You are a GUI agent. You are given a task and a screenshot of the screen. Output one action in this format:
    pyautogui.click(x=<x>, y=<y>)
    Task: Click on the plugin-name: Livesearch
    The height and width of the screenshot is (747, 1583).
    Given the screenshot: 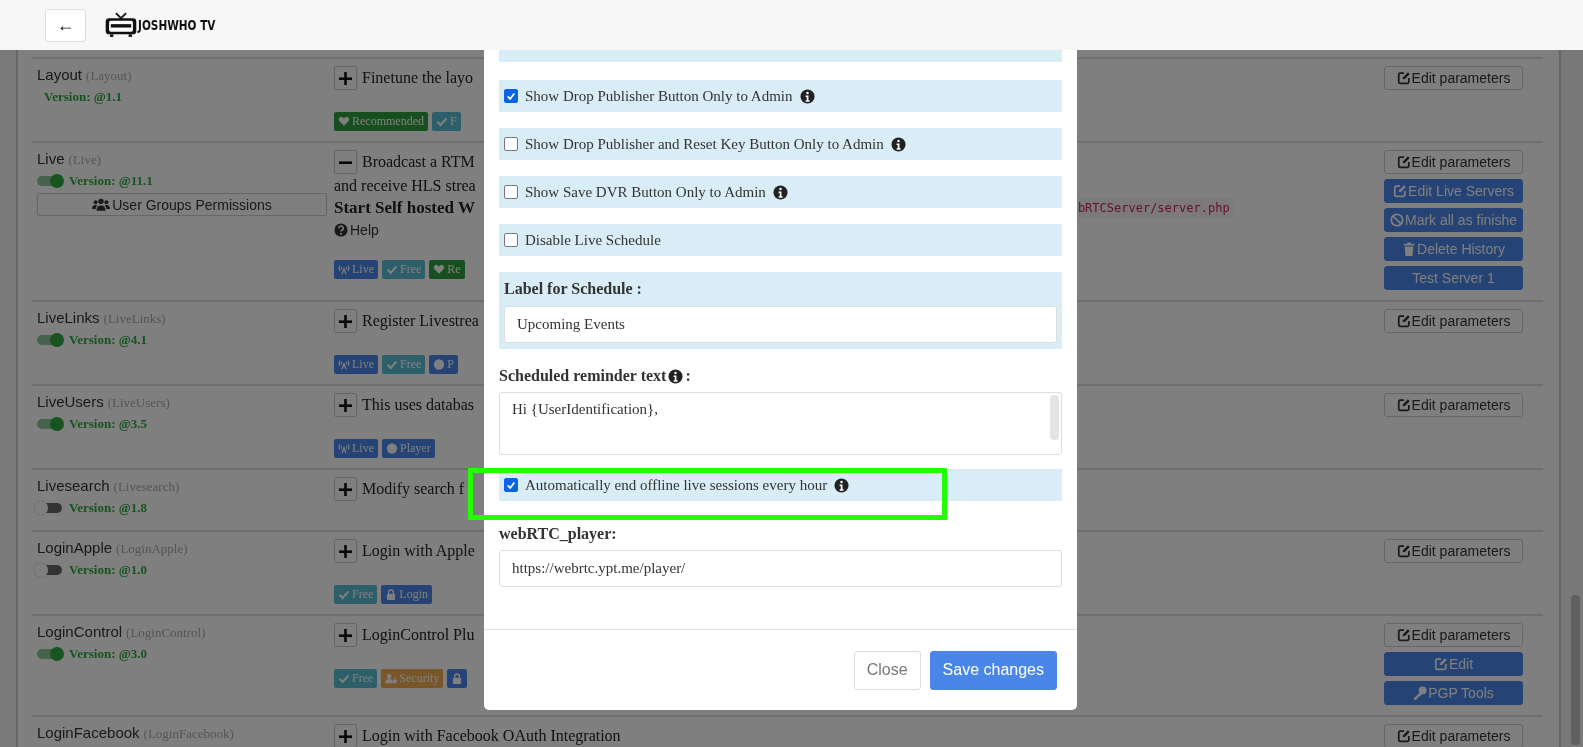 What is the action you would take?
    pyautogui.click(x=73, y=485)
    